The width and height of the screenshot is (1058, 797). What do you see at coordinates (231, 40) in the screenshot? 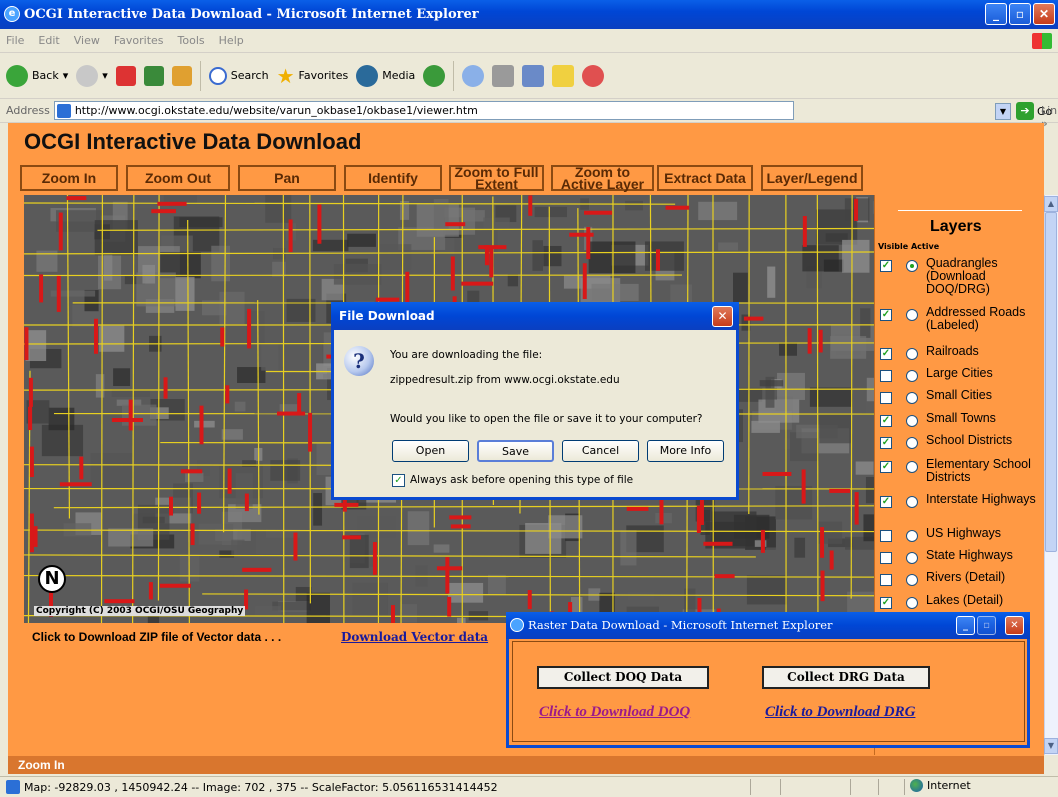
I see `menu-help: Help` at bounding box center [231, 40].